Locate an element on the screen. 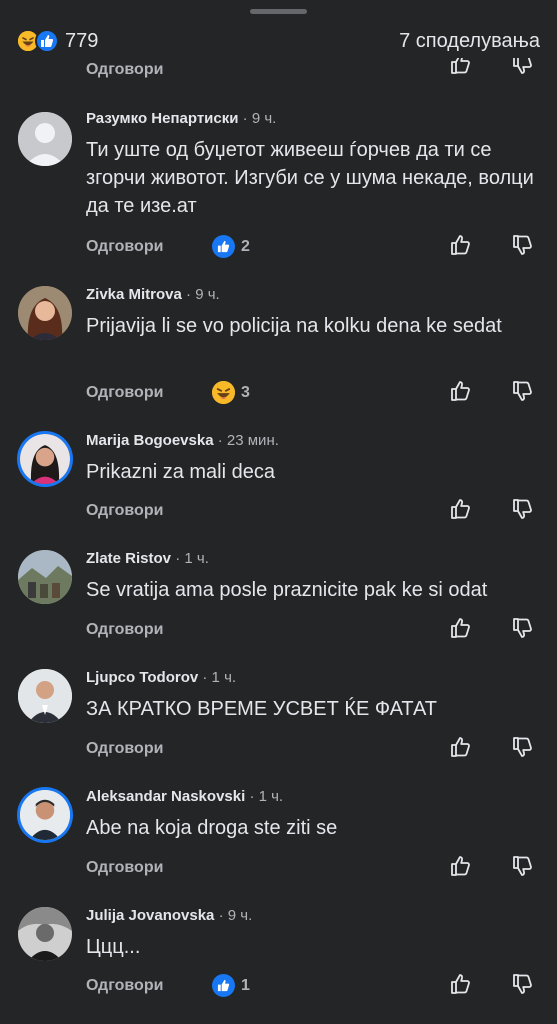 Image resolution: width=557 pixels, height=1024 pixels. comment-author: Zivka Mitrova is located at coordinates (134, 294).